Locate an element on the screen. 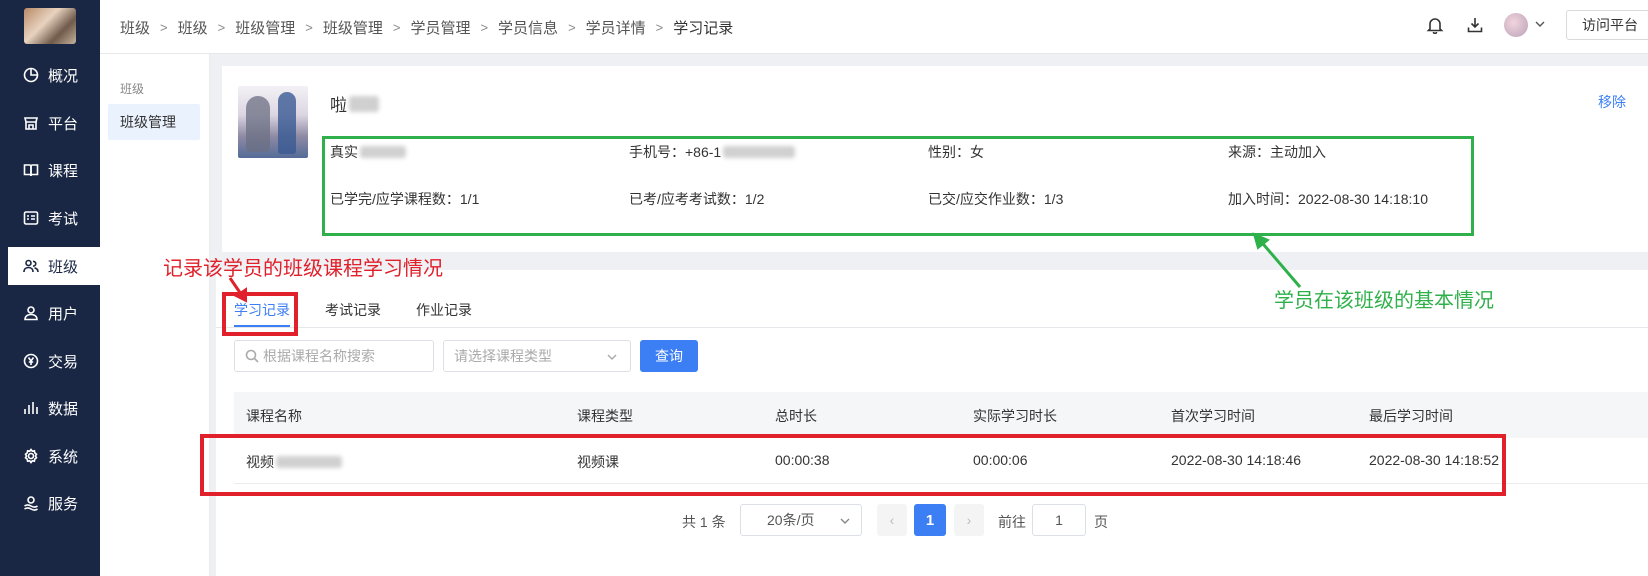  gear-icon is located at coordinates (31, 456).